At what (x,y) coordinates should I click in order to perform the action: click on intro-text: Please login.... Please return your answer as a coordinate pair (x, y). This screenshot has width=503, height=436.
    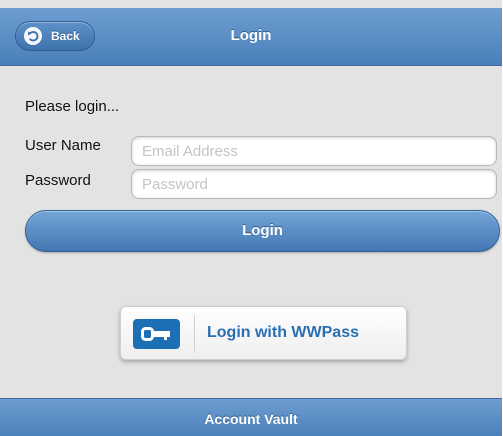
    Looking at the image, I should click on (72, 106).